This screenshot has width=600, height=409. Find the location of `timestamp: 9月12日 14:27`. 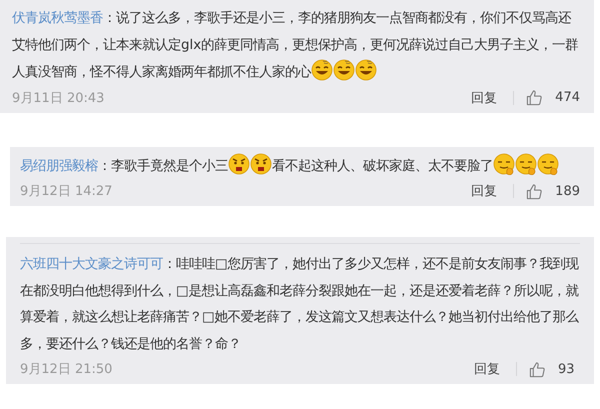

timestamp: 9月12日 14:27 is located at coordinates (66, 191).